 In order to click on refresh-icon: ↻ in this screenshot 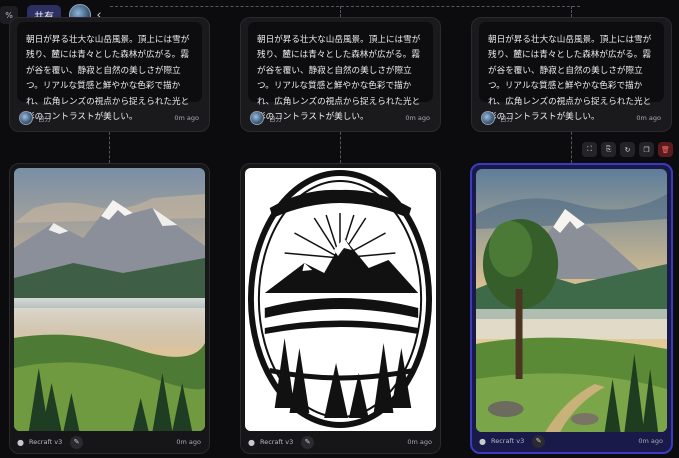, I will do `click(627, 149)`.